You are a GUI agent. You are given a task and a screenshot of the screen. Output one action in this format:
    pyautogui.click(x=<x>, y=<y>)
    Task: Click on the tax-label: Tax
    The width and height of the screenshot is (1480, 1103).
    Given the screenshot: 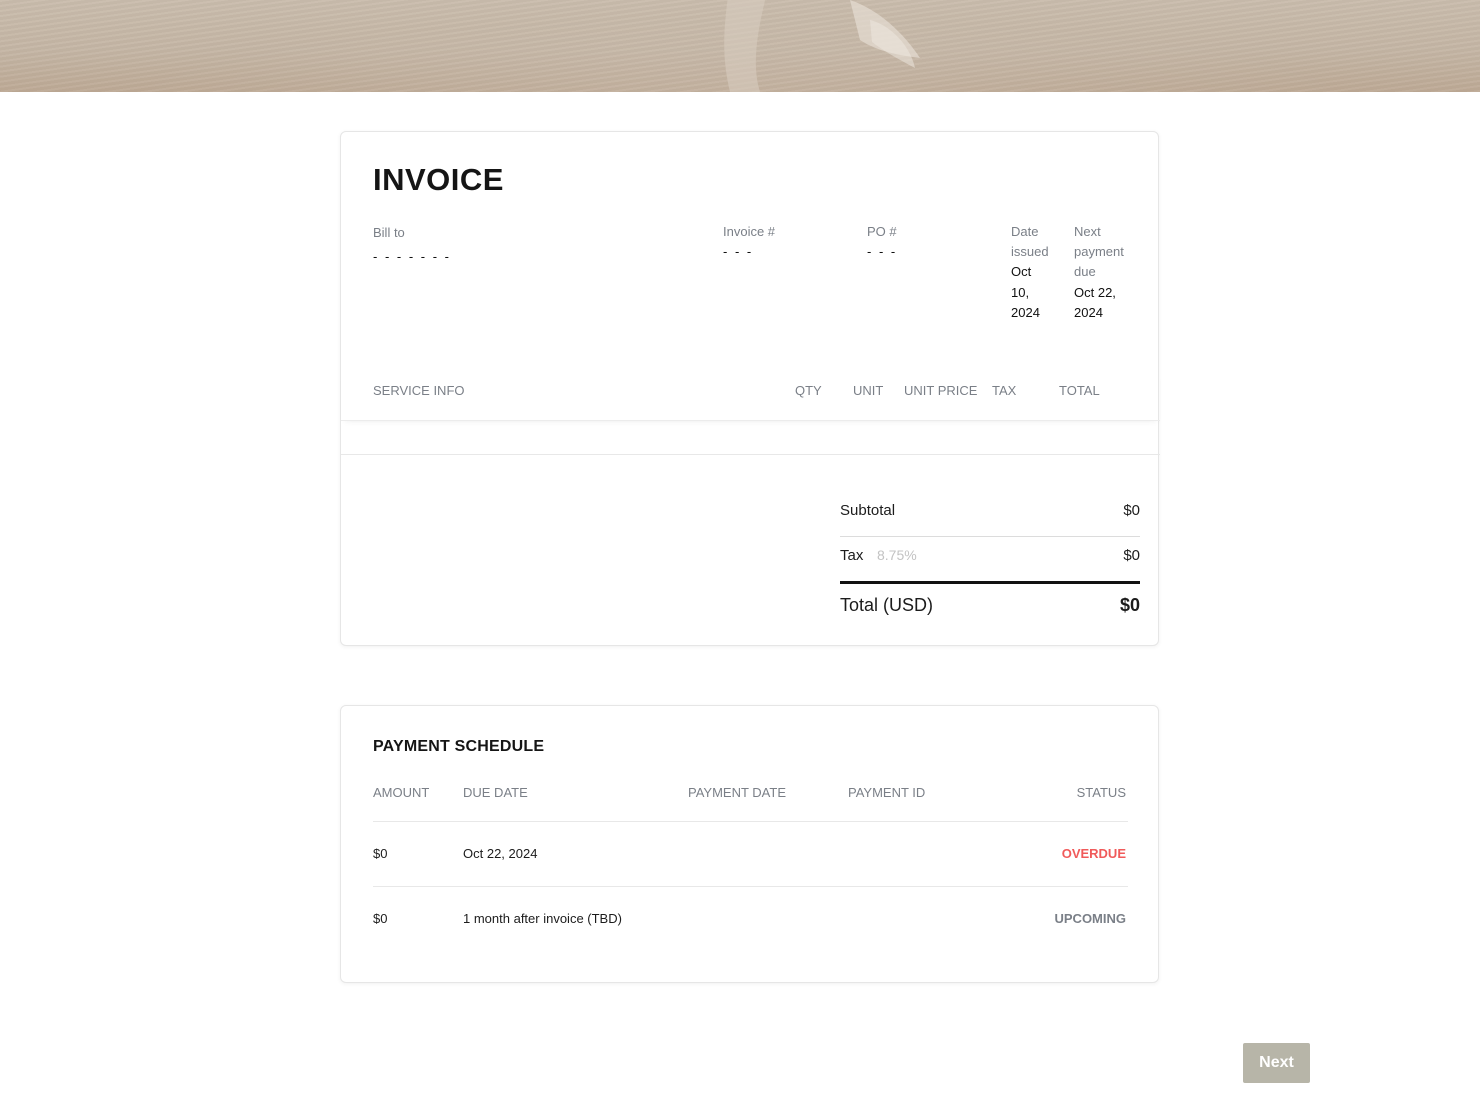 What is the action you would take?
    pyautogui.click(x=852, y=555)
    